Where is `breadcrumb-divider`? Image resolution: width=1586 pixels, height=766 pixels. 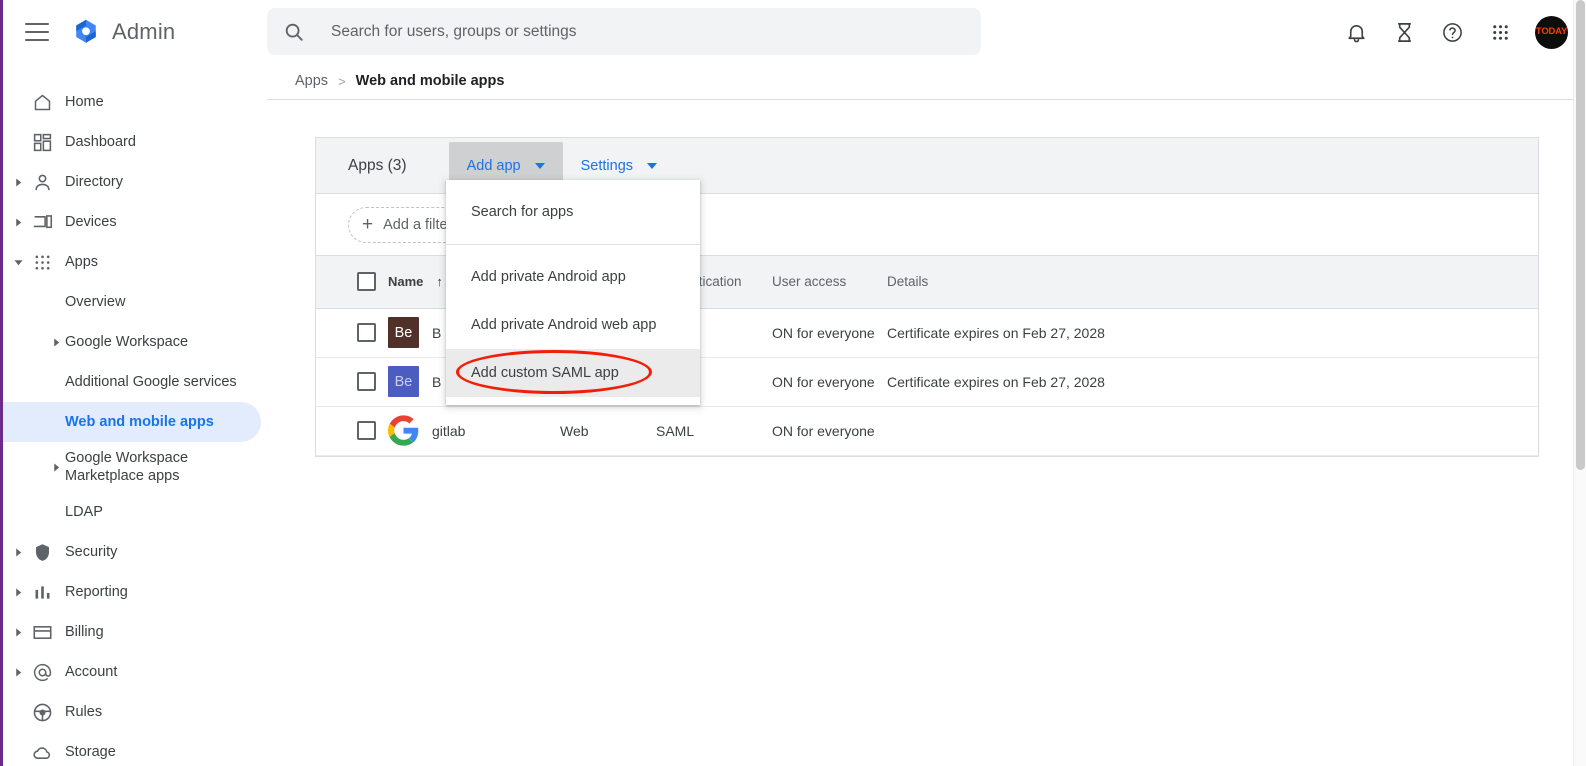 breadcrumb-divider is located at coordinates (926, 99).